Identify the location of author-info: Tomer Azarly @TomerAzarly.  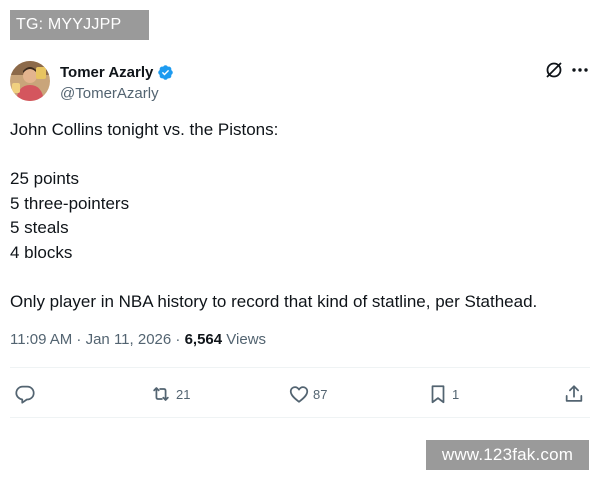
(117, 82).